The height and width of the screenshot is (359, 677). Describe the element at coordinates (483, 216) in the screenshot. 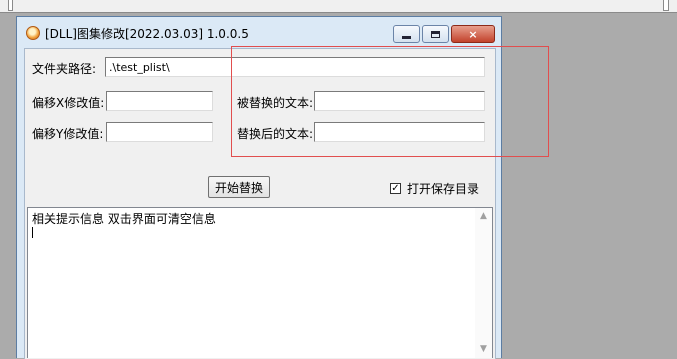

I see `scroll-up-arrow-icon: ▲` at that location.